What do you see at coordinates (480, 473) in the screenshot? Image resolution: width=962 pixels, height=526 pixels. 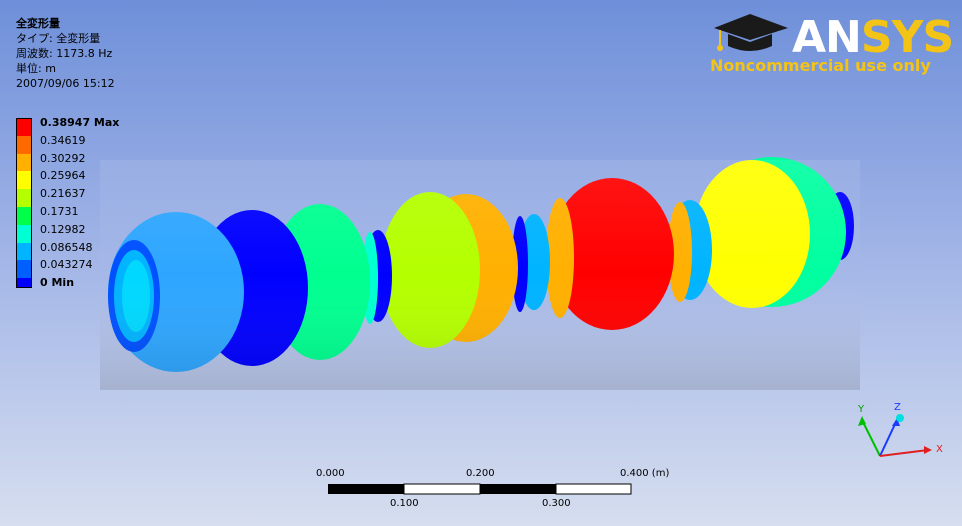 I see `scale-label-200: 0.200` at bounding box center [480, 473].